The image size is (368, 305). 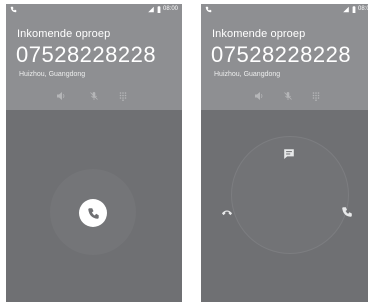 I want to click on phone-icon, so click(x=93, y=213).